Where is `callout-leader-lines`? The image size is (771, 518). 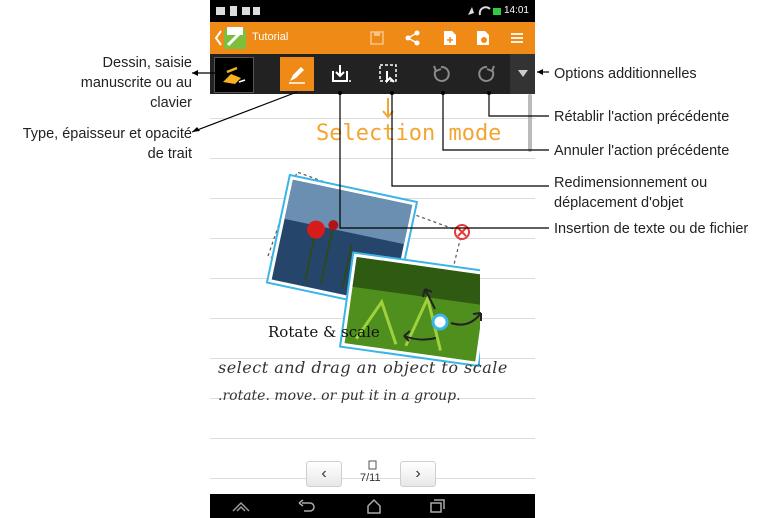
callout-leader-lines is located at coordinates (370, 149).